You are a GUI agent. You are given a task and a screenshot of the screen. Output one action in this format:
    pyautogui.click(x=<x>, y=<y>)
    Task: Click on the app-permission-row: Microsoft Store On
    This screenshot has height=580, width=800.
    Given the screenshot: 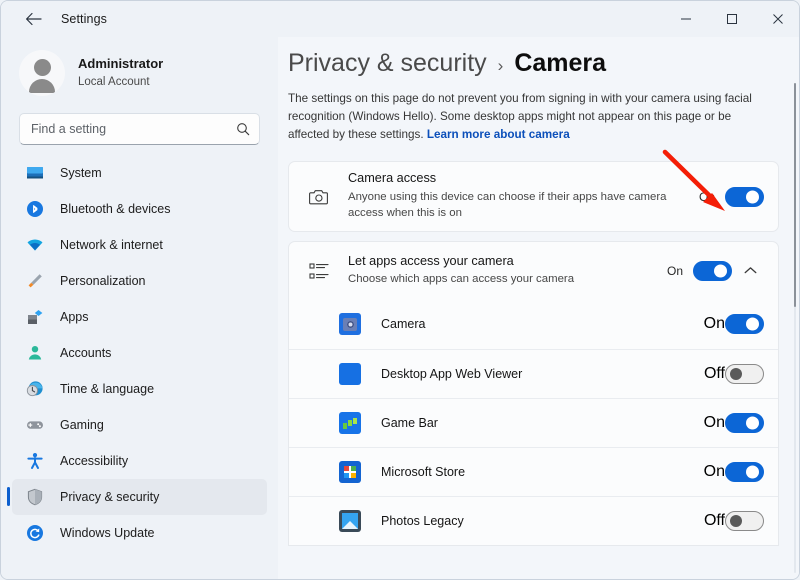 What is the action you would take?
    pyautogui.click(x=533, y=471)
    